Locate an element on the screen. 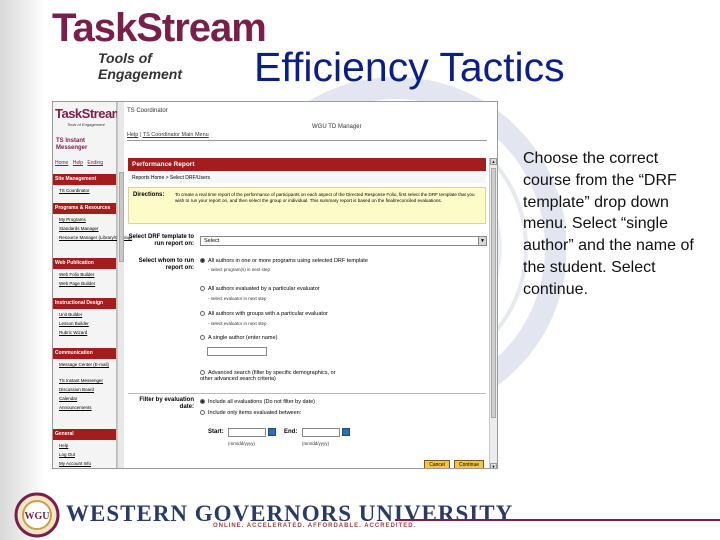 Image resolution: width=720 pixels, height=540 pixels. main-scrollbar: ▲ ▼ is located at coordinates (493, 313).